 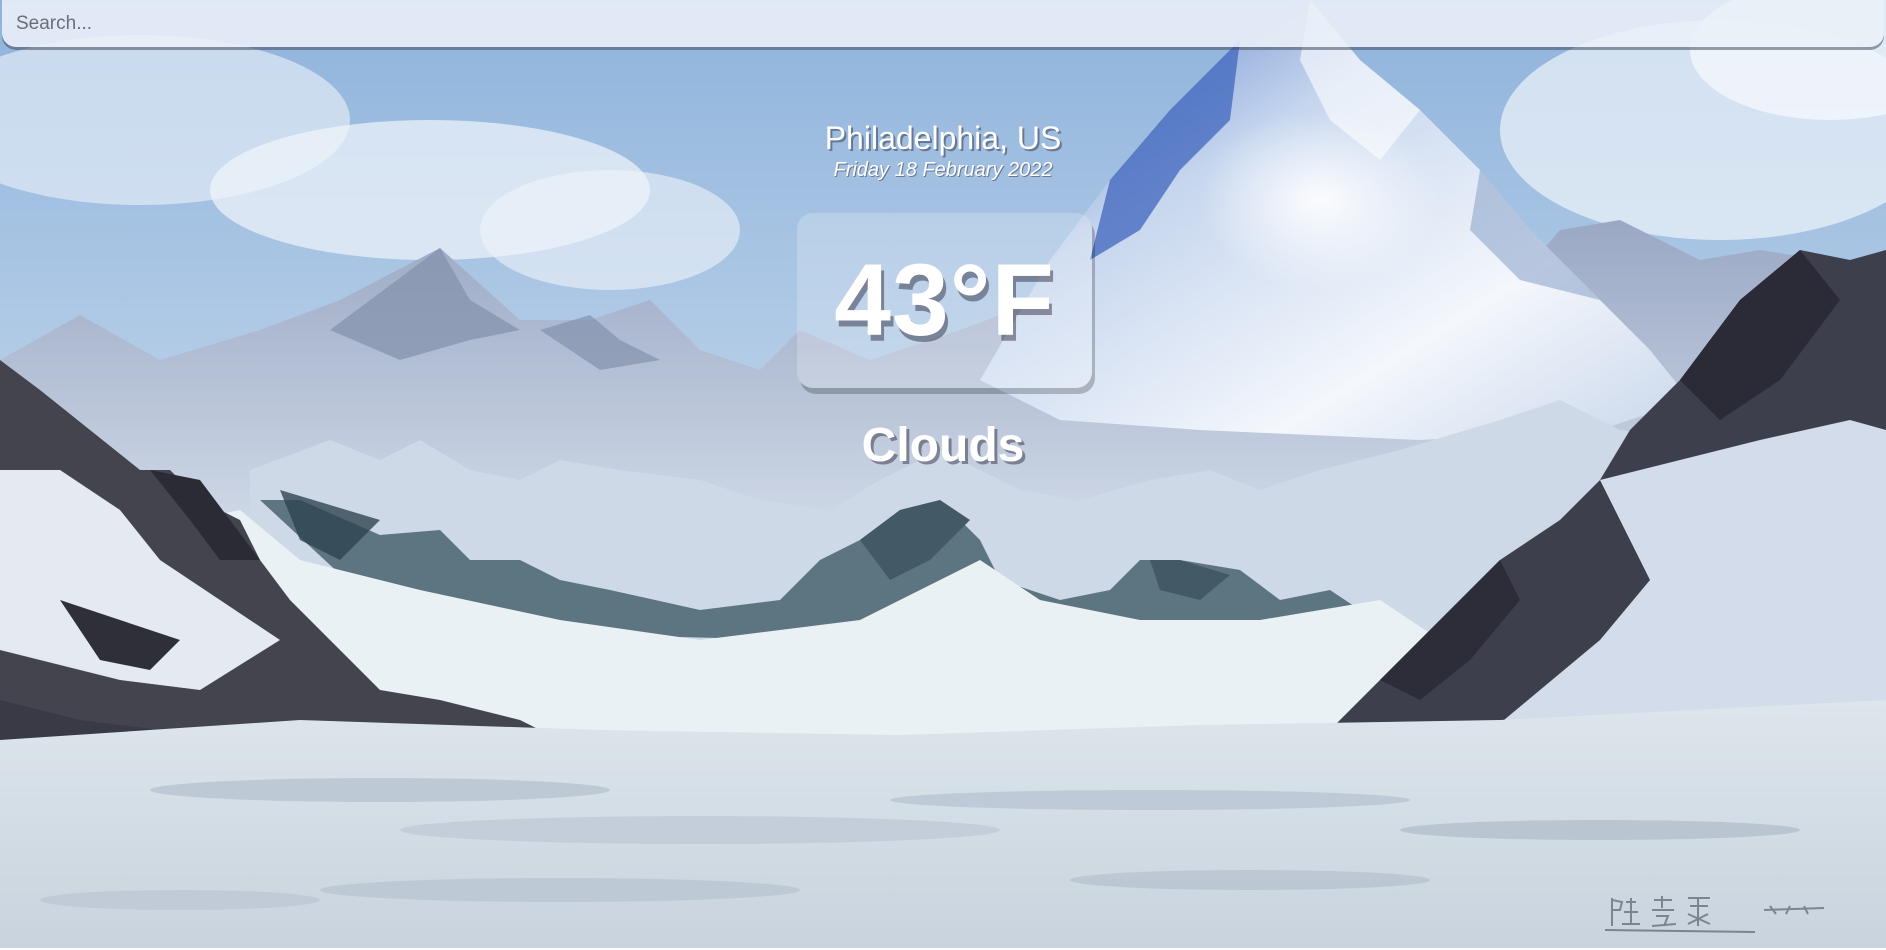 I want to click on temperature-value: 43°F, so click(x=944, y=300).